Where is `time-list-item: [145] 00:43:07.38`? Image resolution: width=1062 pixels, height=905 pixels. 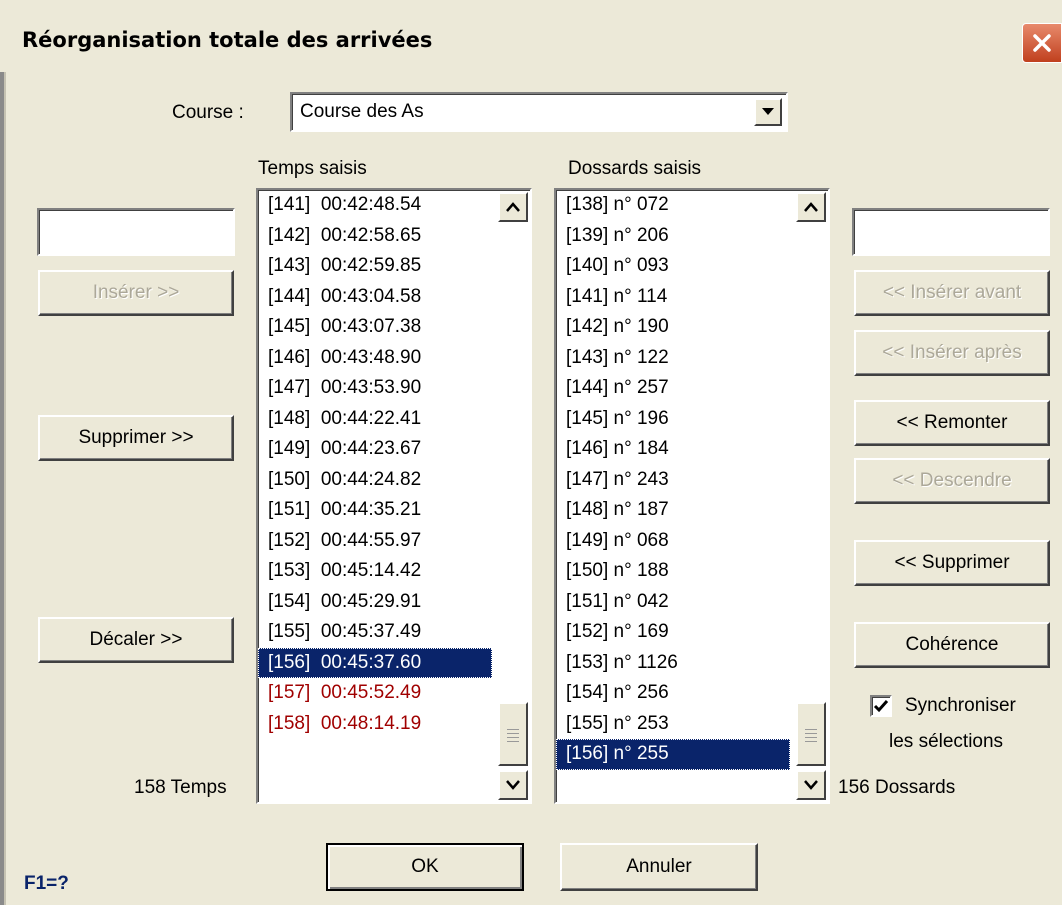 time-list-item: [145] 00:43:07.38 is located at coordinates (375, 327).